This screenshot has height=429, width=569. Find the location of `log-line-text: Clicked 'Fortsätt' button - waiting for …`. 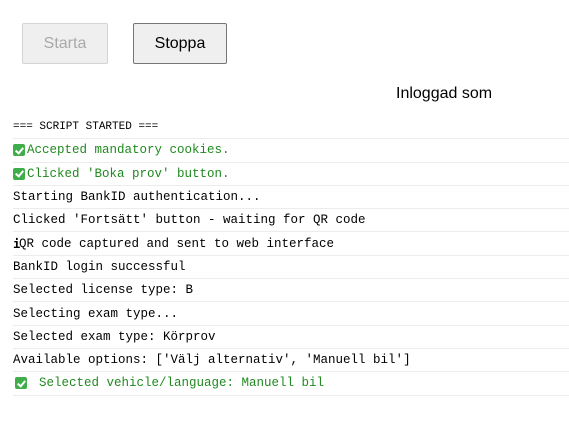

log-line-text: Clicked 'Fortsätt' button - waiting for … is located at coordinates (189, 220).